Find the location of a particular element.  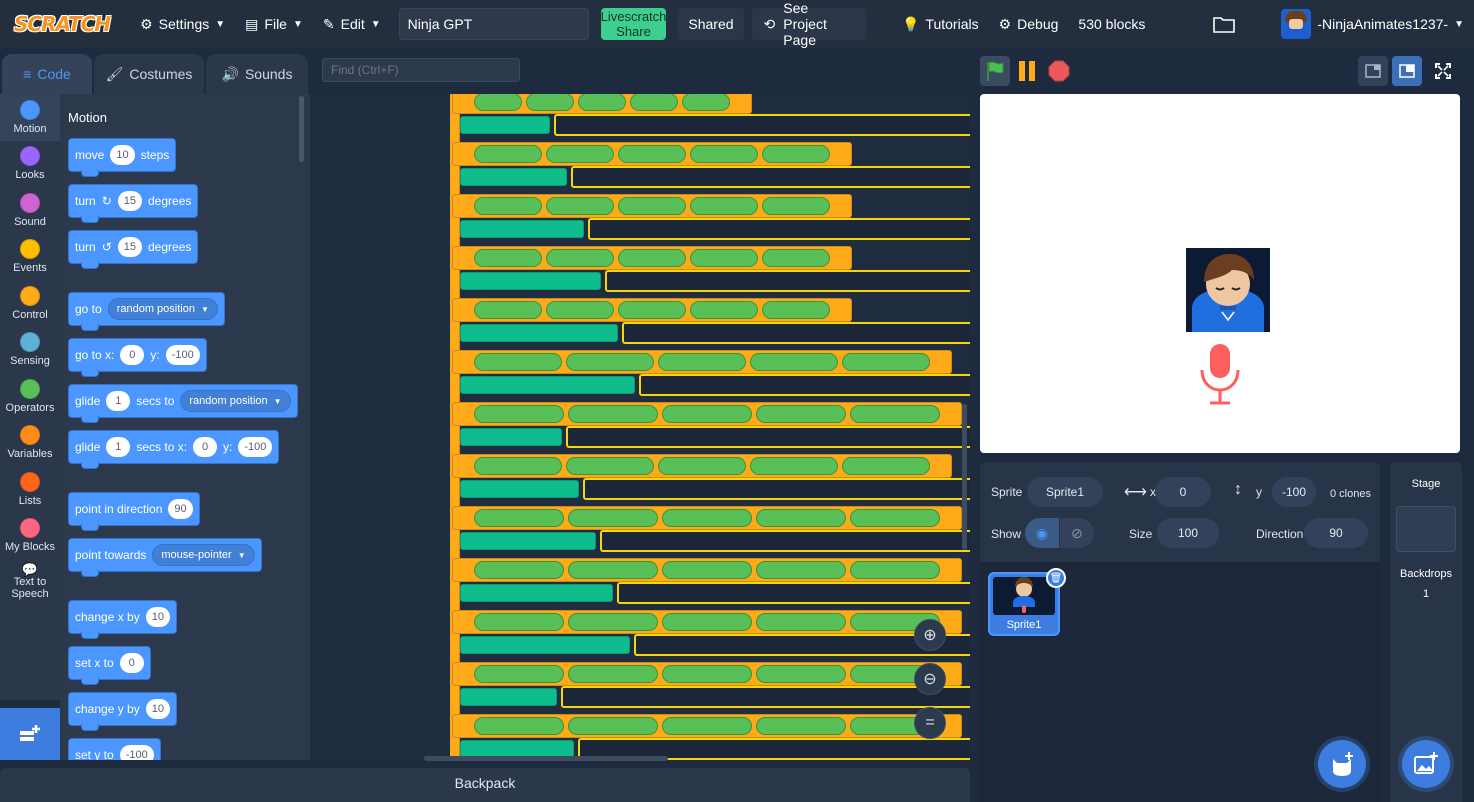

number-input: 90 is located at coordinates (180, 509).